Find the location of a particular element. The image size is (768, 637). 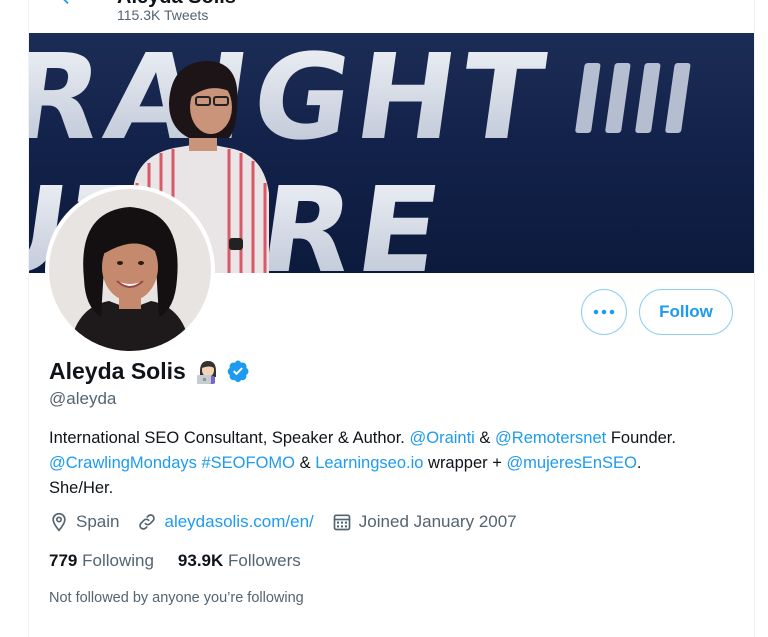

tweet-count: 115.3K Tweets is located at coordinates (163, 15).